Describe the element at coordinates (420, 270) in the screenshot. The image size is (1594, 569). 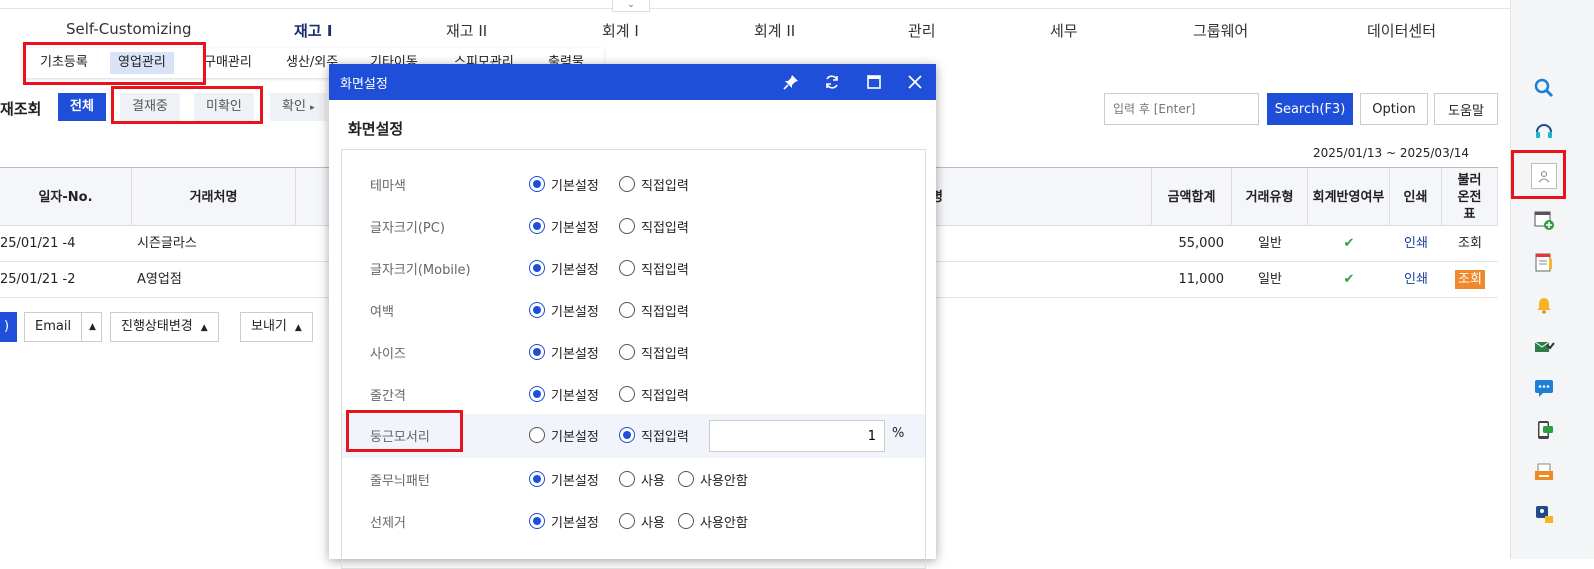
I see `setting-label: 글자크기(Mobile)` at that location.